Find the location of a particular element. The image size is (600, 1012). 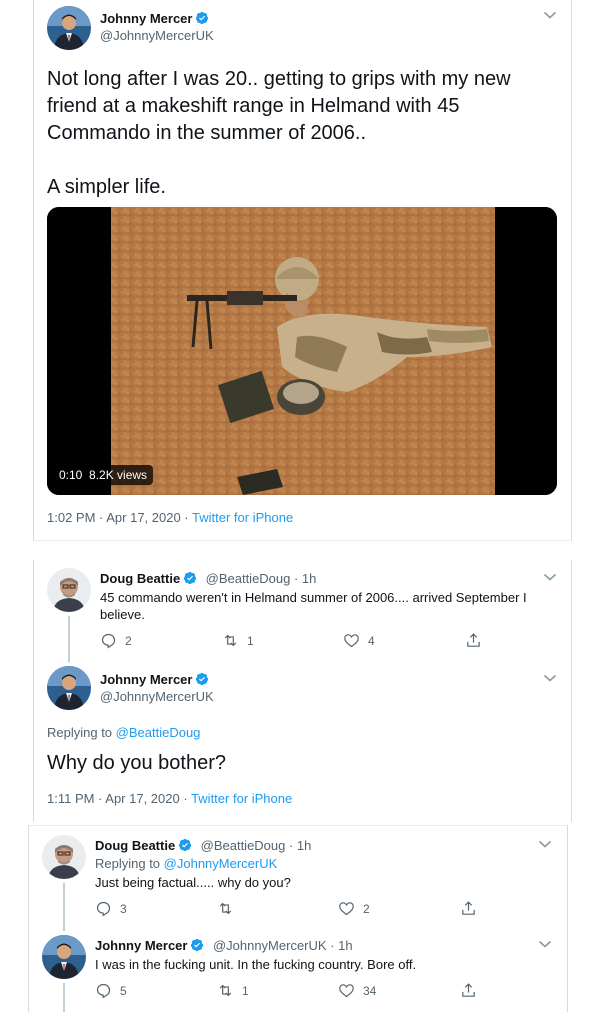

reply-author-row: Johnny Mercer @JohnnyMercerUK · 1h is located at coordinates (224, 946).